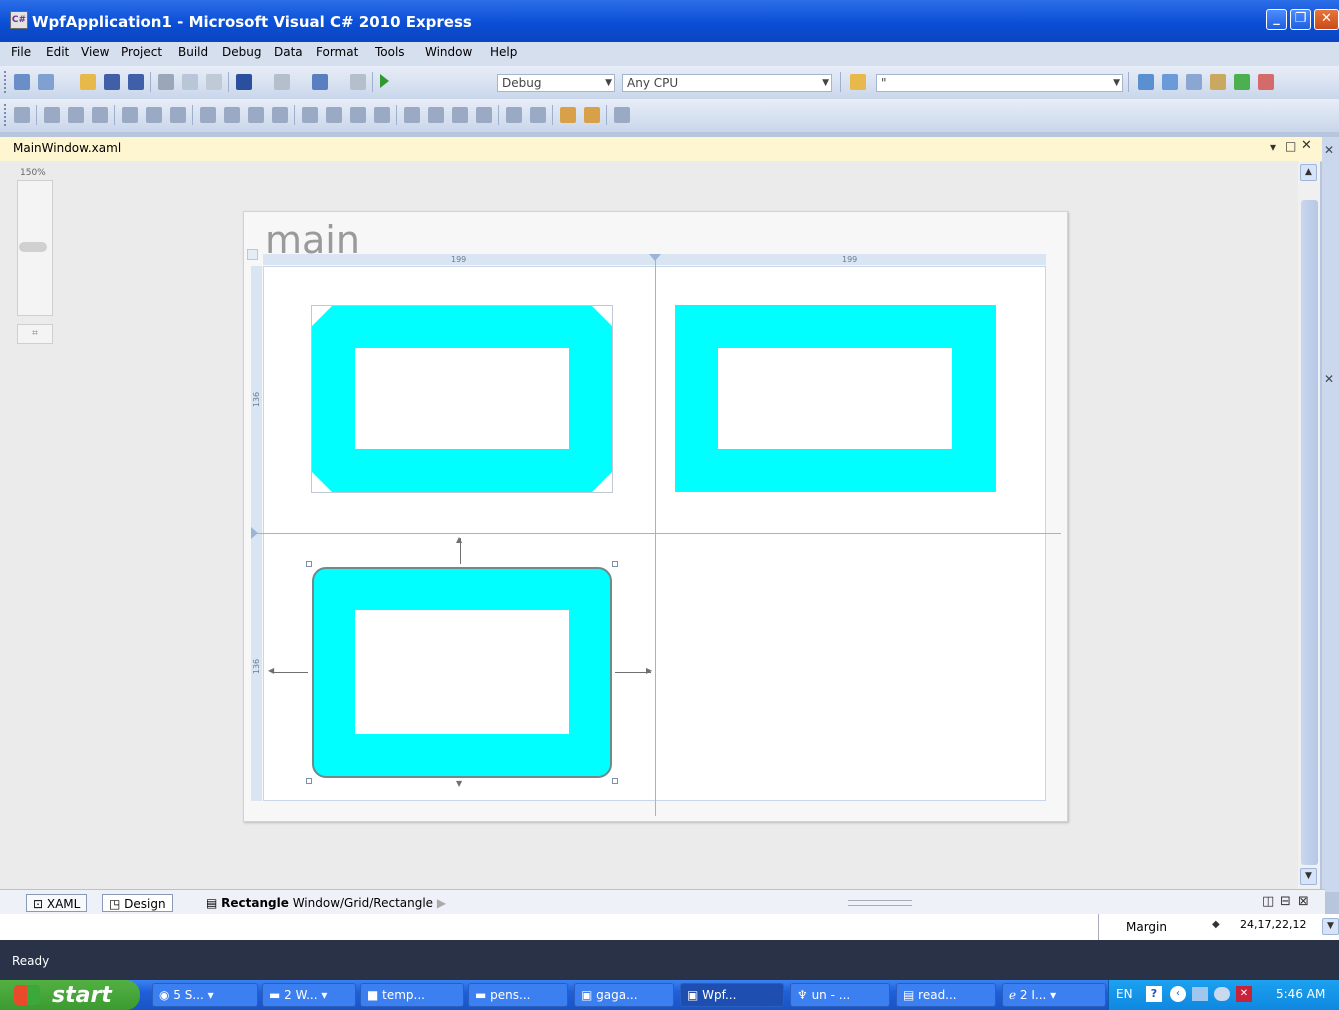 The width and height of the screenshot is (1339, 1010). What do you see at coordinates (326, 903) in the screenshot?
I see `element-breadcrumb: ▤ Rectangle Window/Grid/Rectangle ▶` at bounding box center [326, 903].